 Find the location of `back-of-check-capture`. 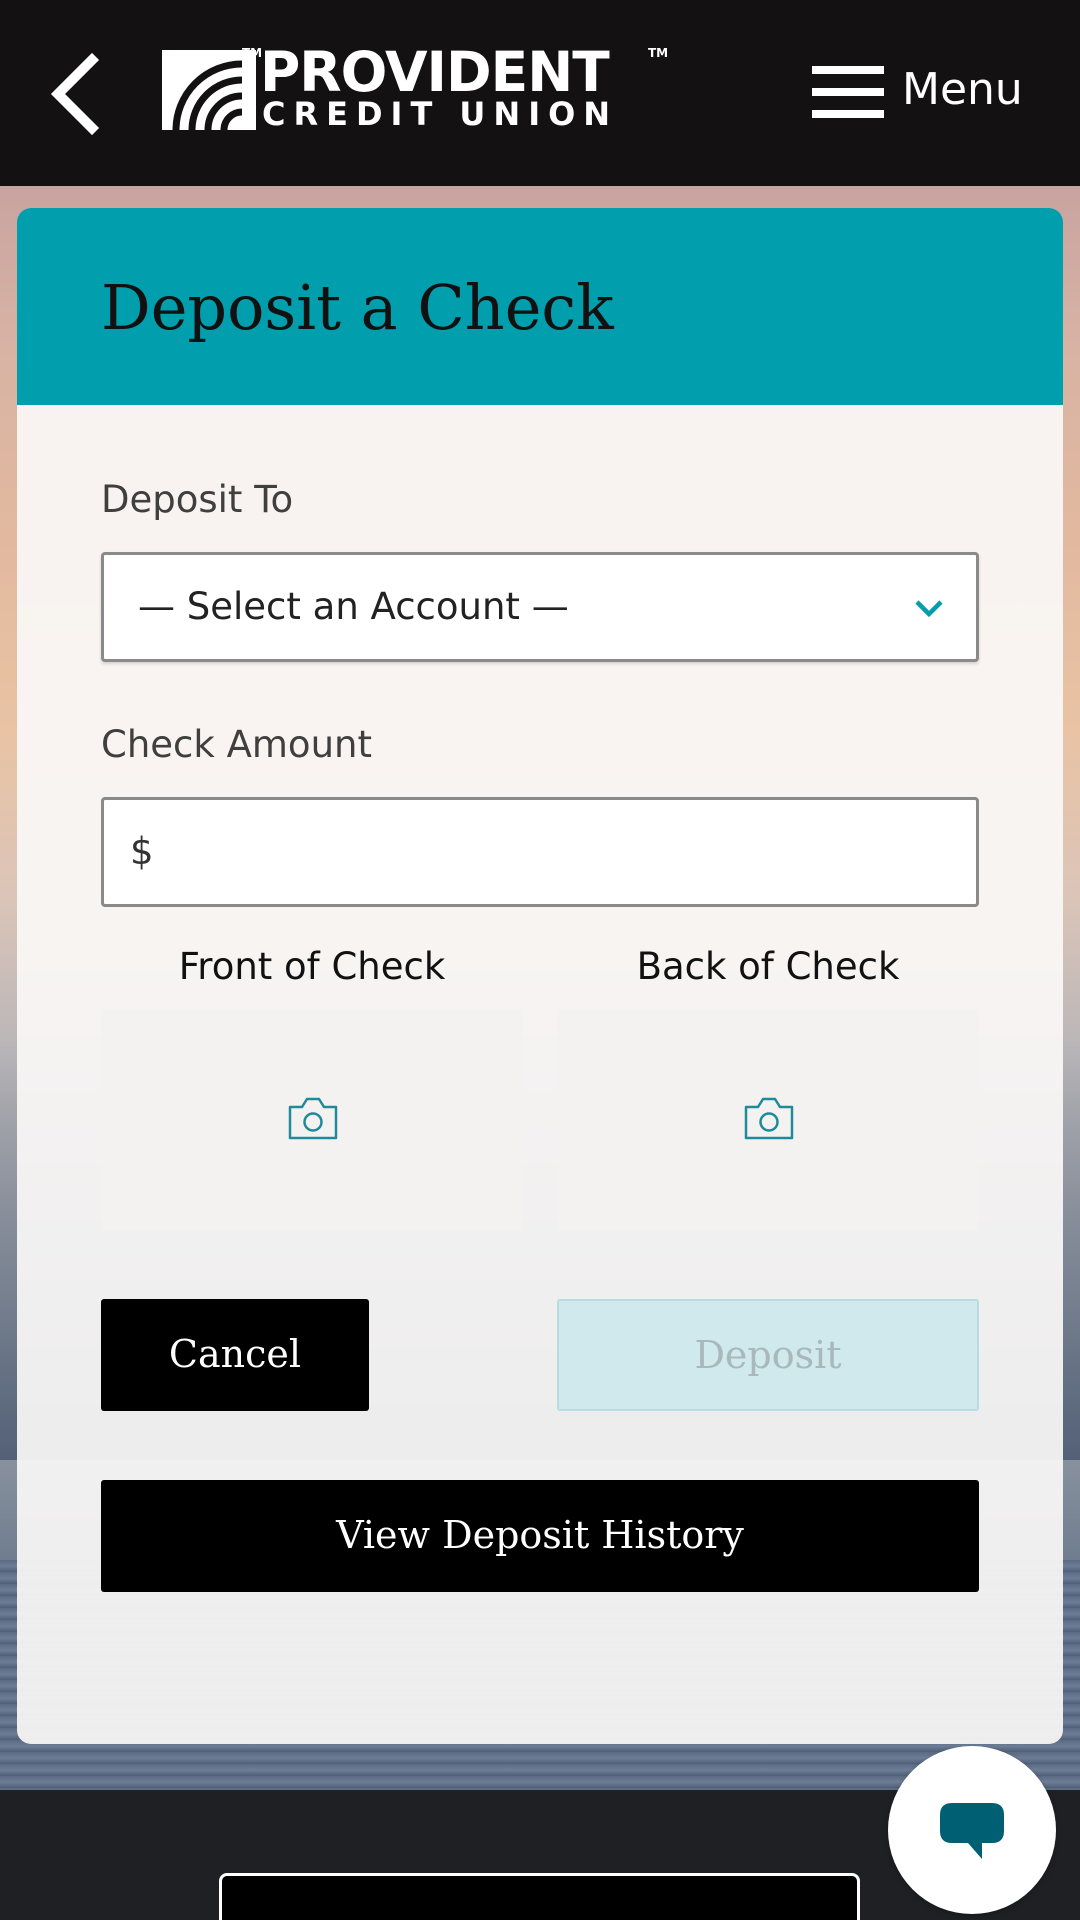

back-of-check-capture is located at coordinates (768, 1120).